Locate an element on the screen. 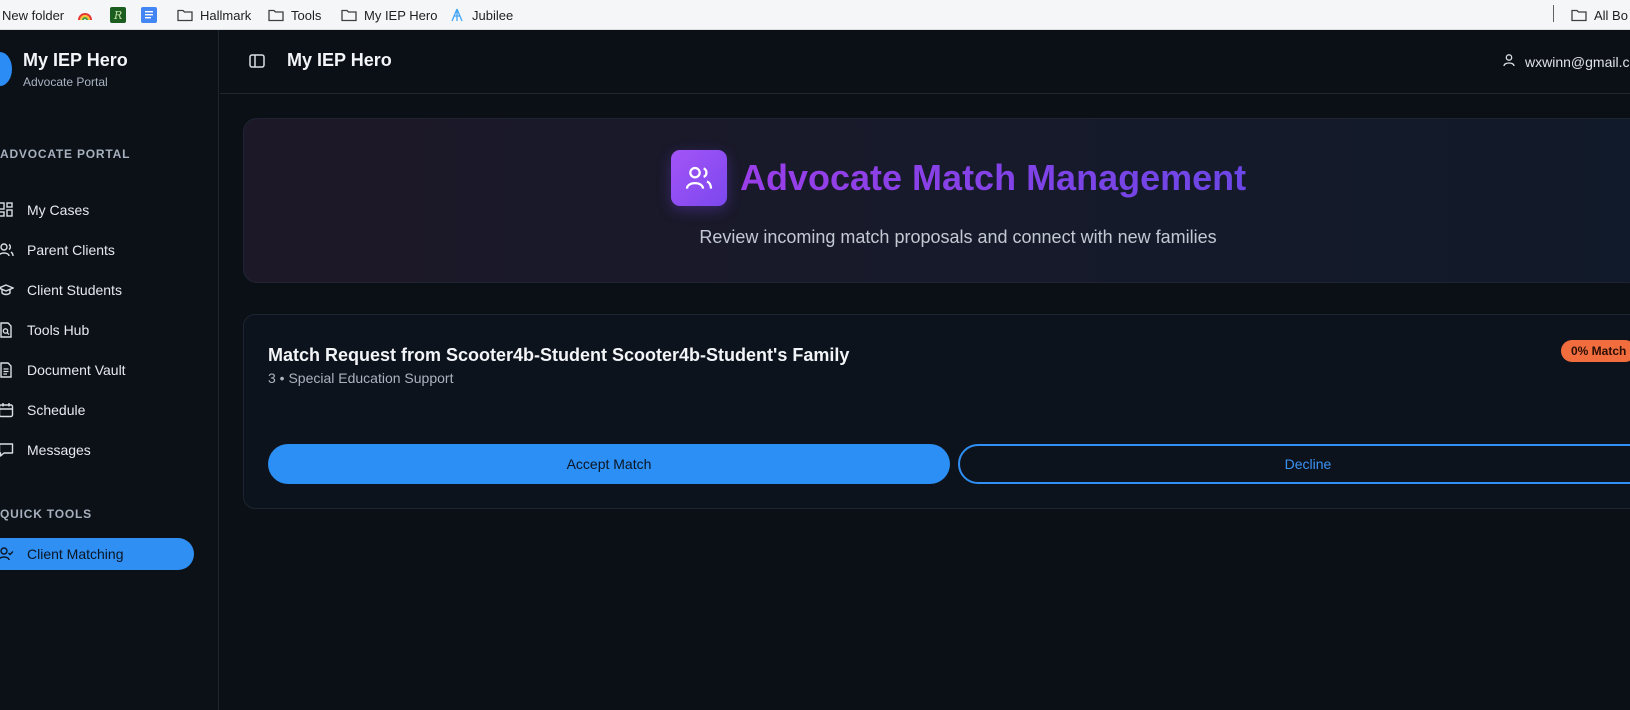 This screenshot has width=1630, height=710. brand-subtitle: Advocate Portal is located at coordinates (65, 82).